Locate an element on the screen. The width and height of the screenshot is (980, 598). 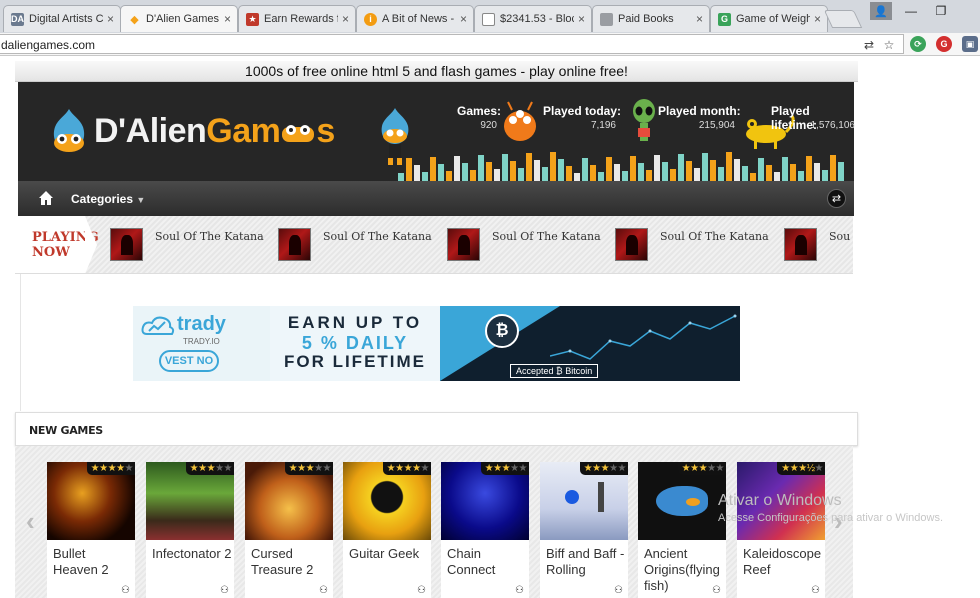
playing-now-label: PLAYING NOW is located at coordinates (57, 244).